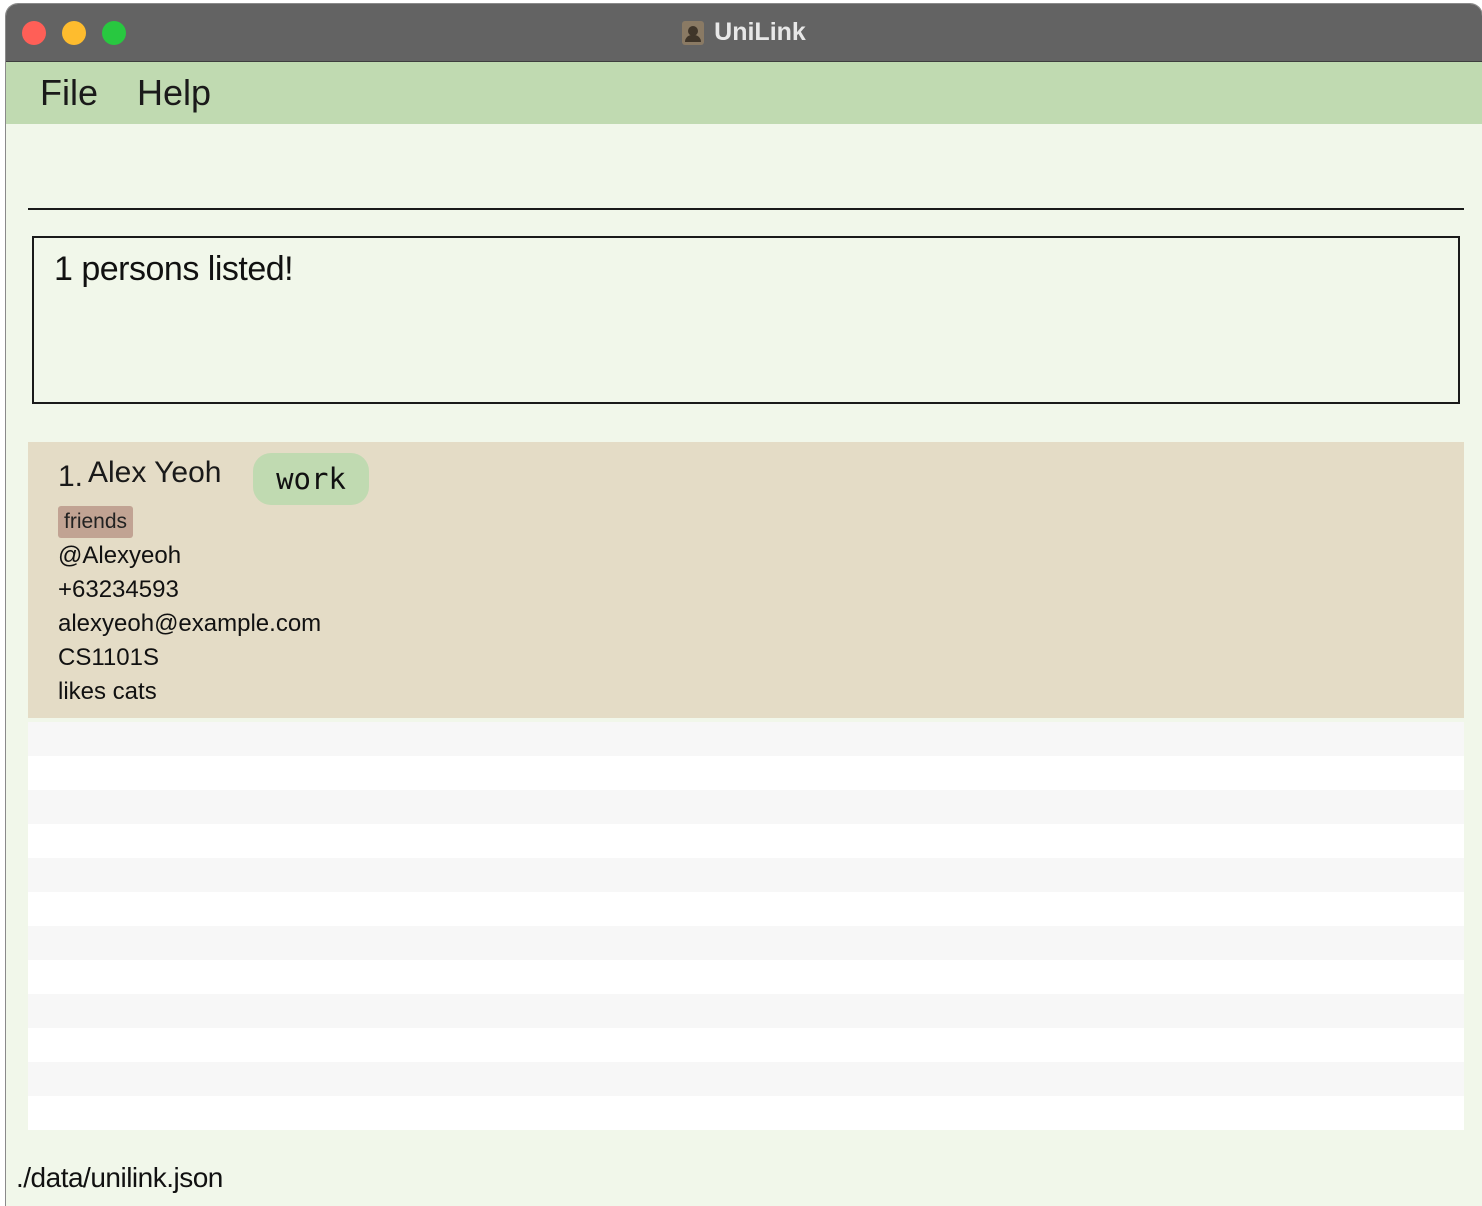 This screenshot has width=1482, height=1206. What do you see at coordinates (69, 93) in the screenshot?
I see `menu-file: File` at bounding box center [69, 93].